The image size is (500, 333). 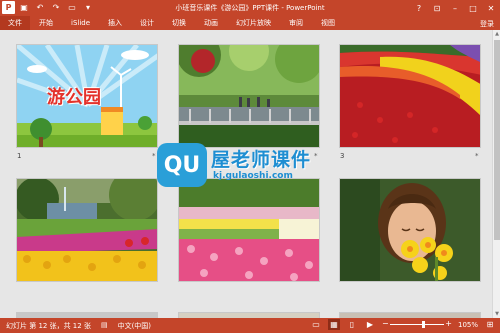 I want to click on minimize-icon: –, so click(x=455, y=8).